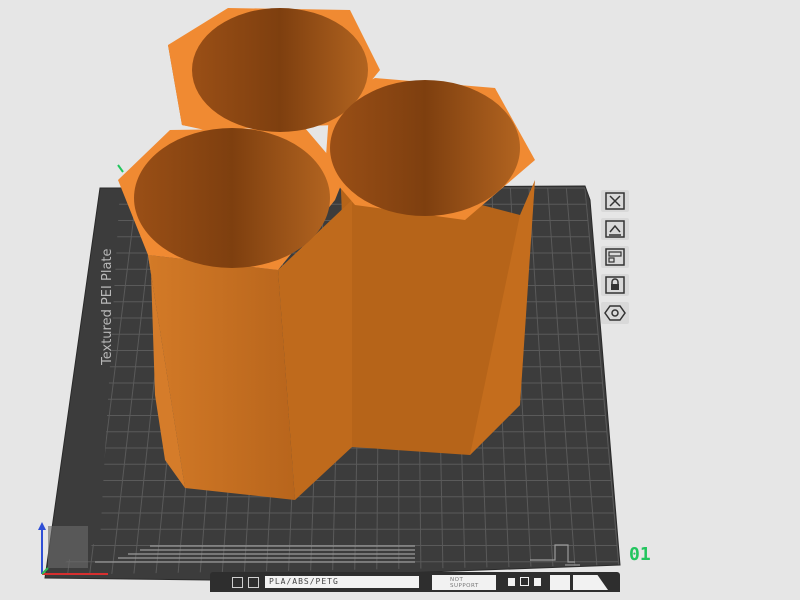 This screenshot has width=800, height=600. Describe the element at coordinates (68, 547) in the screenshot. I see `plate-origin-patch` at that location.